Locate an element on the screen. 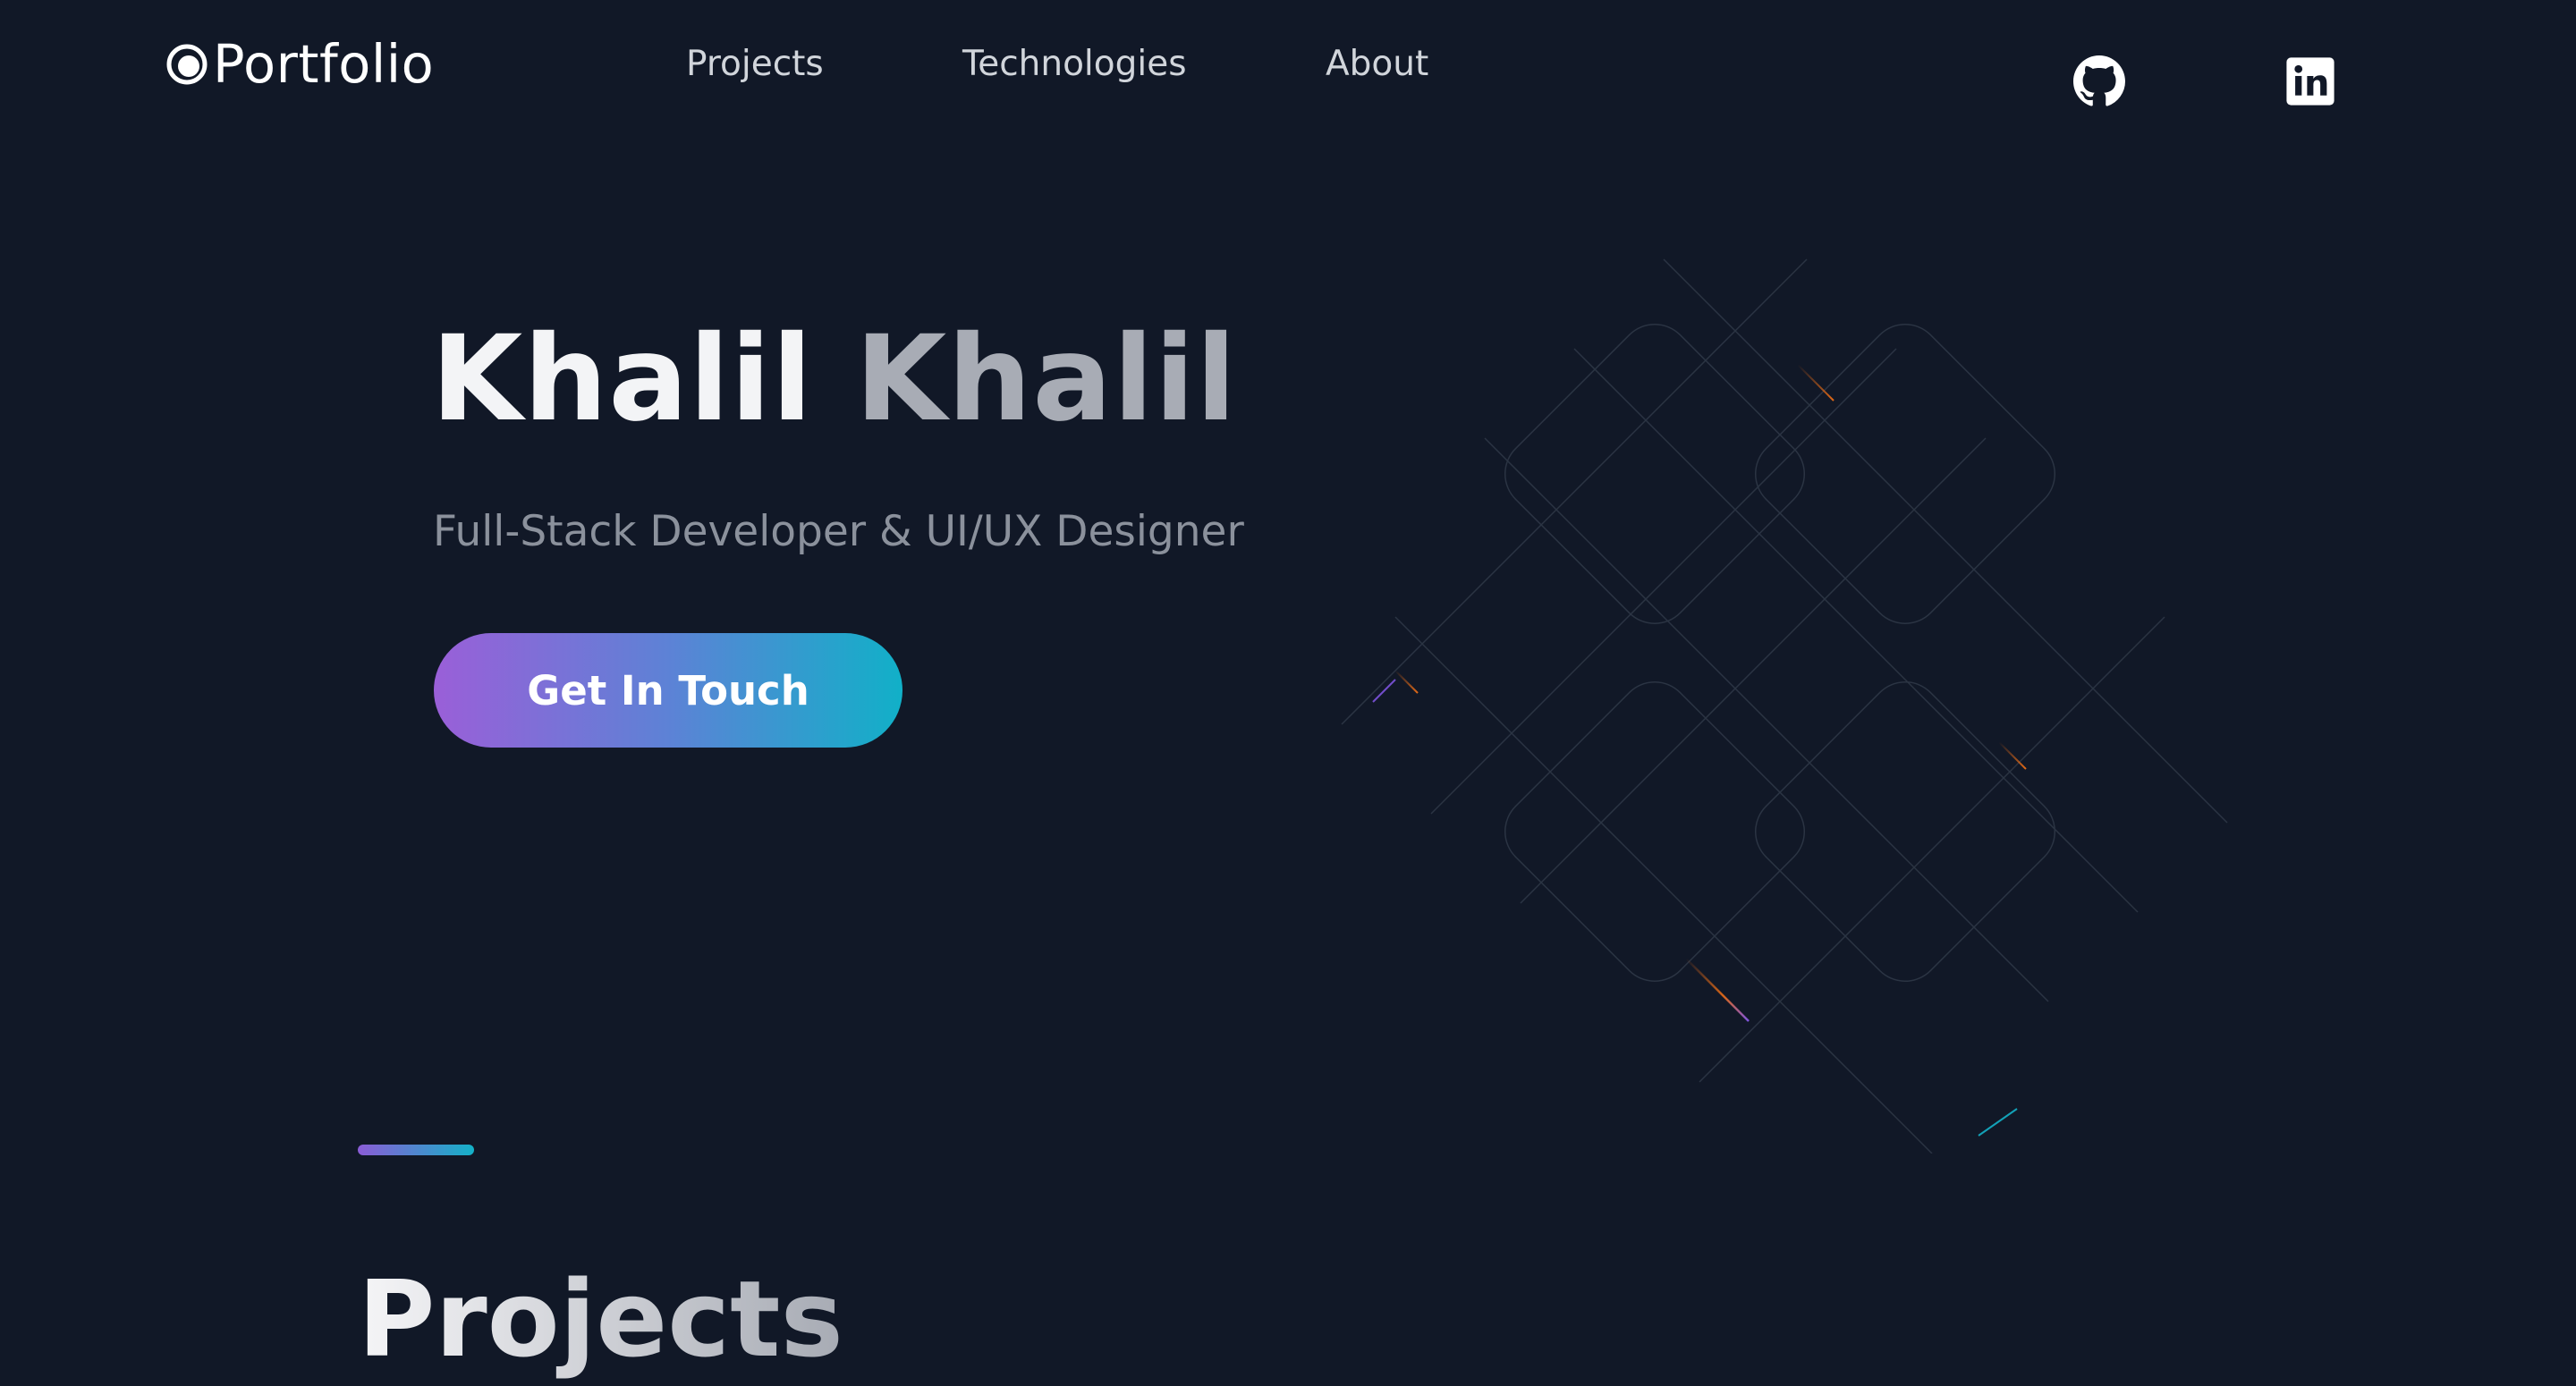  section-accent-bar is located at coordinates (416, 1150).